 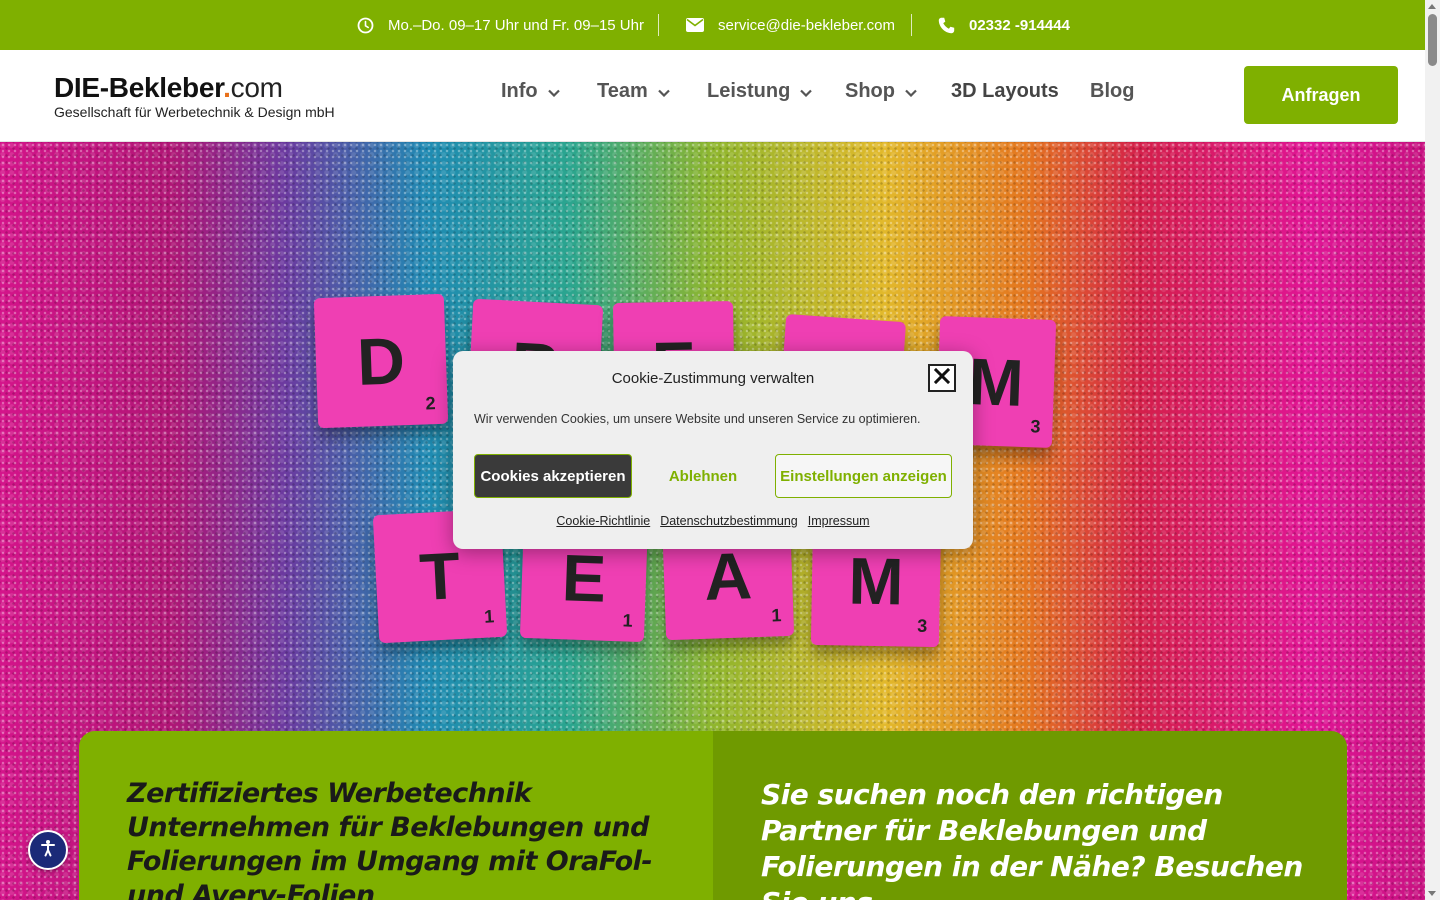 I want to click on close-icon, so click(x=942, y=378).